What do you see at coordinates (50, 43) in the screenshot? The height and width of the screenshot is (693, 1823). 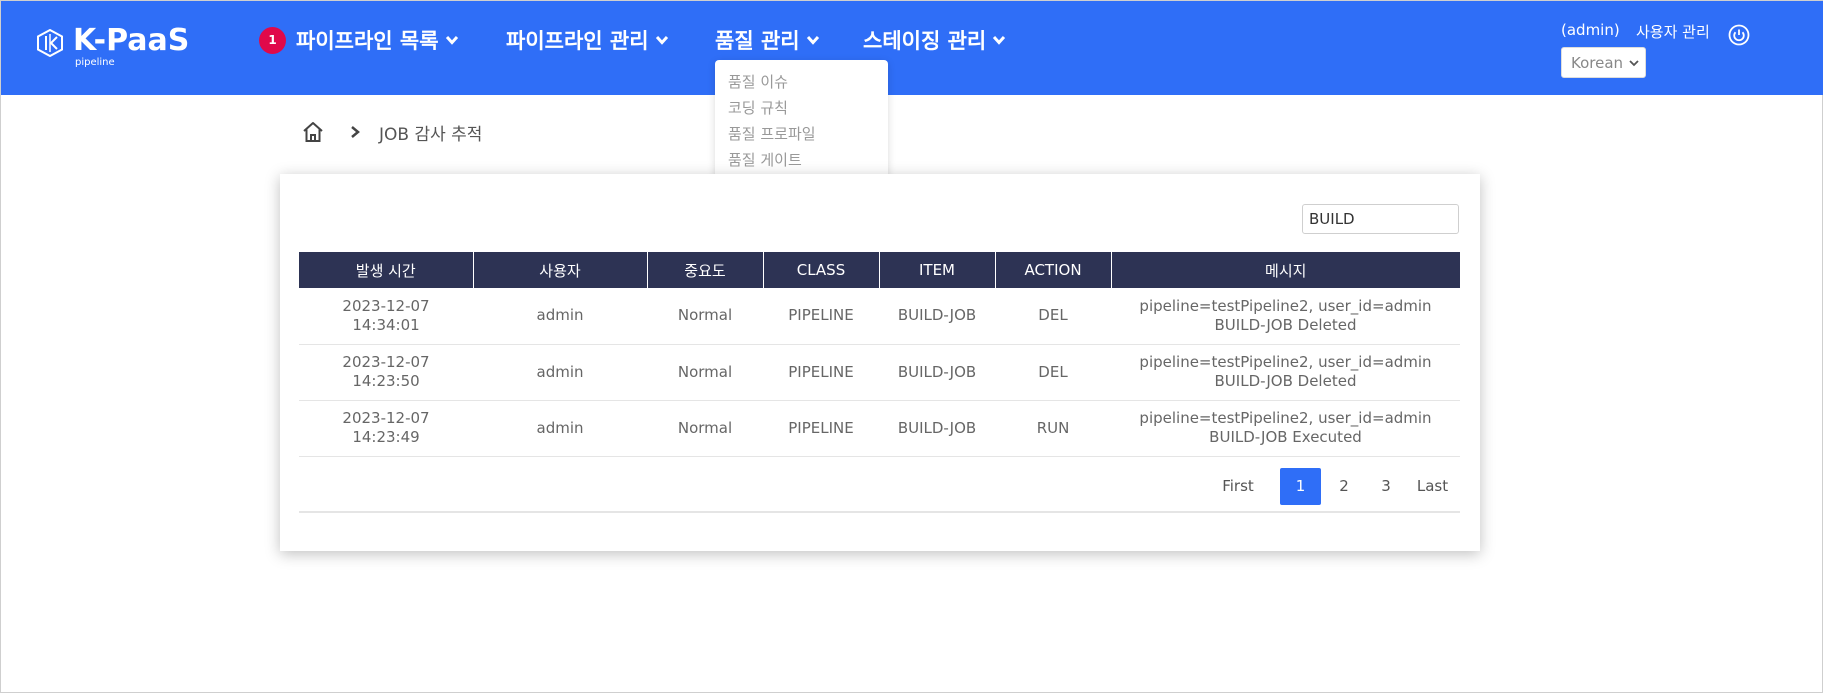 I see `k-paas-logo-icon` at bounding box center [50, 43].